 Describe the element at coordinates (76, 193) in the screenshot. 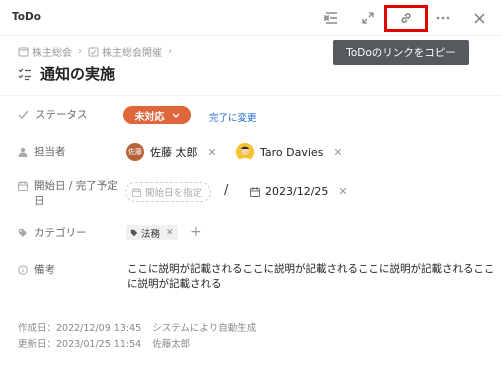

I see `dates-label-text: 開始日 / 完了予定日` at that location.